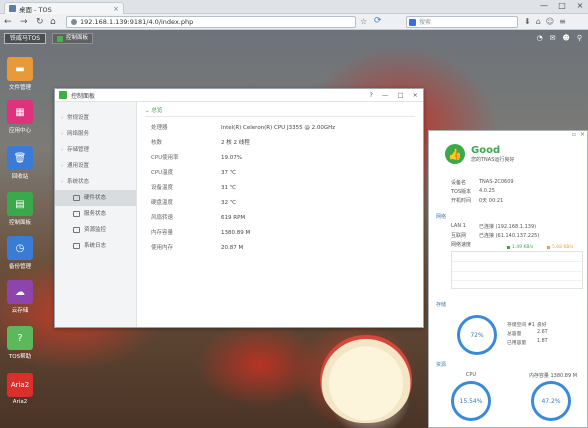 The height and width of the screenshot is (428, 588). I want to click on window-controls: — □ ×, so click(562, 5).